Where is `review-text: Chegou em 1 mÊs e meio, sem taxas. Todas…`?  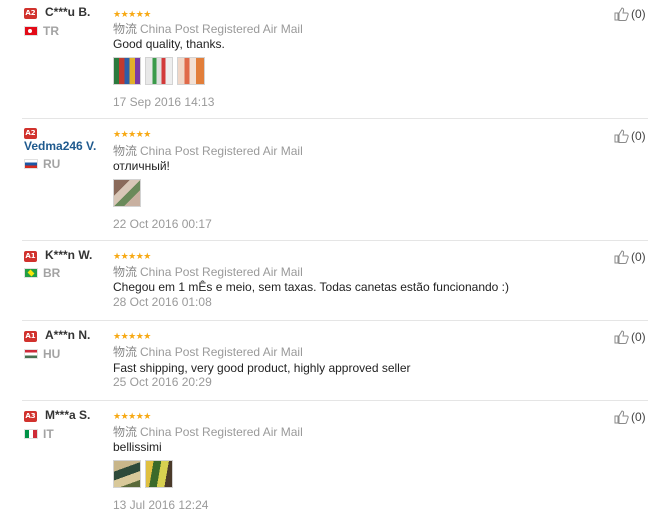
review-text: Chegou em 1 mÊs e meio, sem taxas. Todas… is located at coordinates (311, 287).